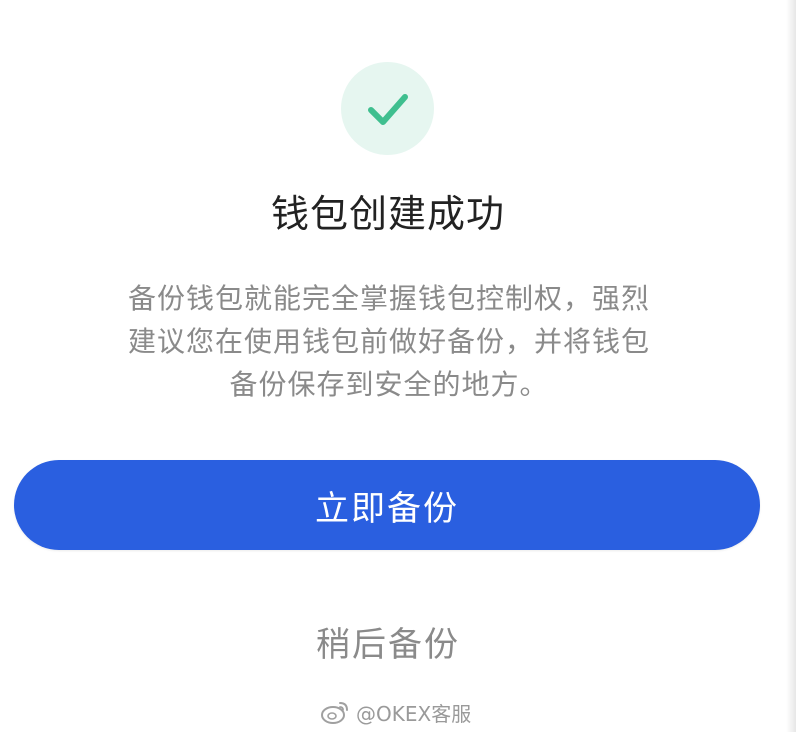  Describe the element at coordinates (388, 298) in the screenshot. I see `description-line-1: 备份钱包就能完全掌握钱包控制权，强烈` at that location.